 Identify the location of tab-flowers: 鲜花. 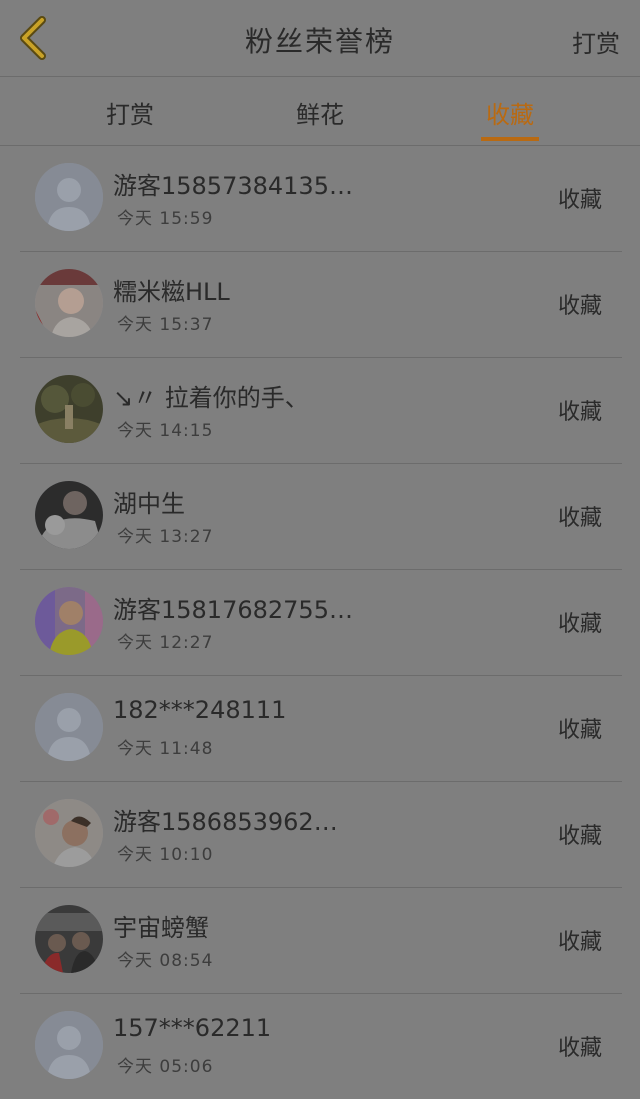
(320, 112).